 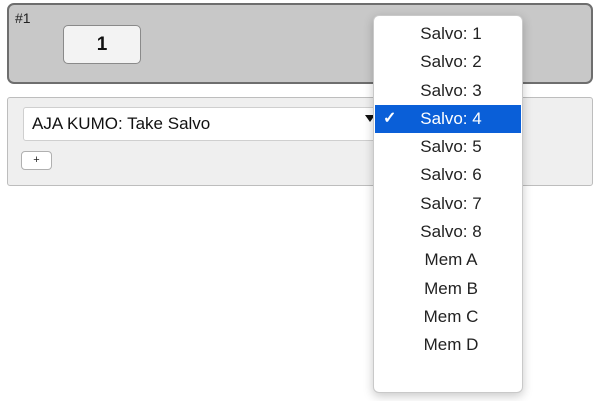 I want to click on bank-number-label: #1, so click(x=23, y=18).